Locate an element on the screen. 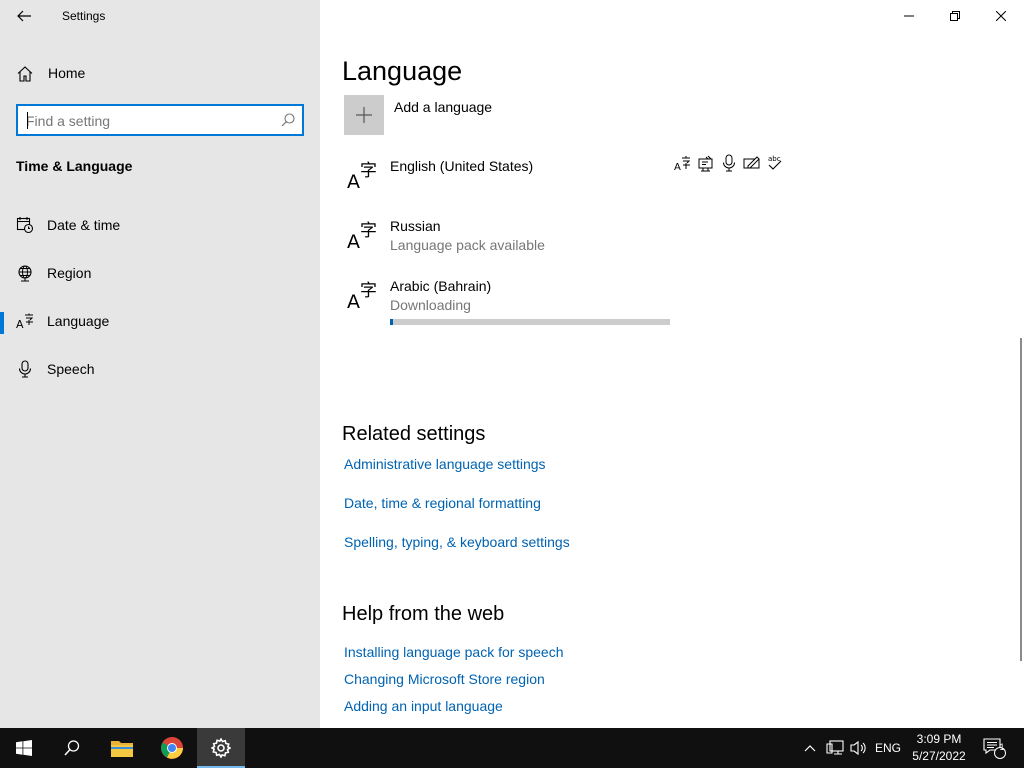 The image size is (1024, 768). search-input is located at coordinates (146, 121).